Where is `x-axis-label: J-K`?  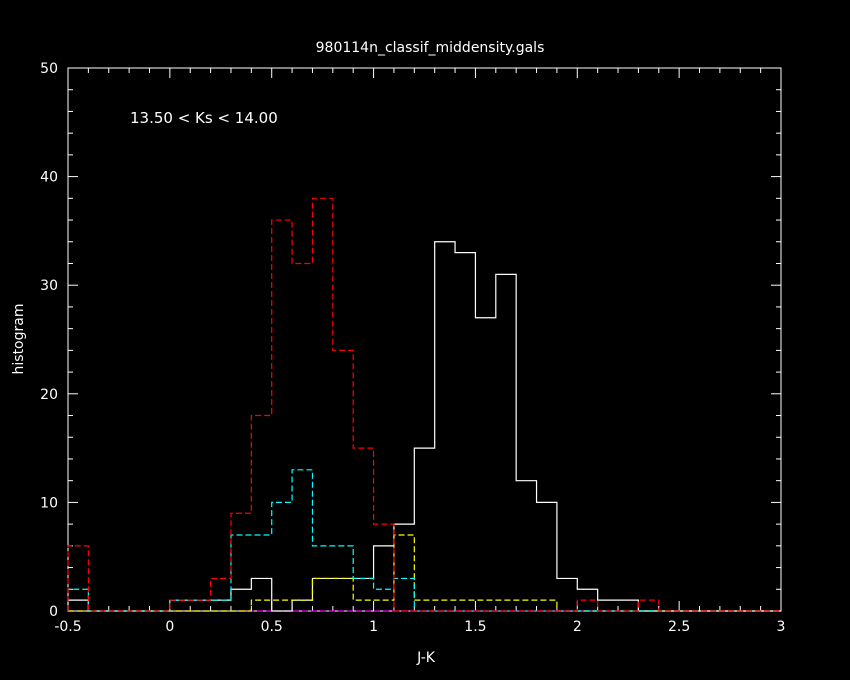 x-axis-label: J-K is located at coordinates (426, 658).